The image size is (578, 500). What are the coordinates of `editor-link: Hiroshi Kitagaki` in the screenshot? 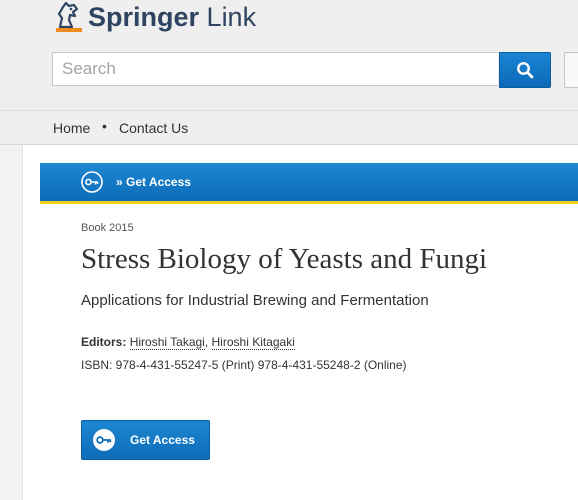 It's located at (253, 342).